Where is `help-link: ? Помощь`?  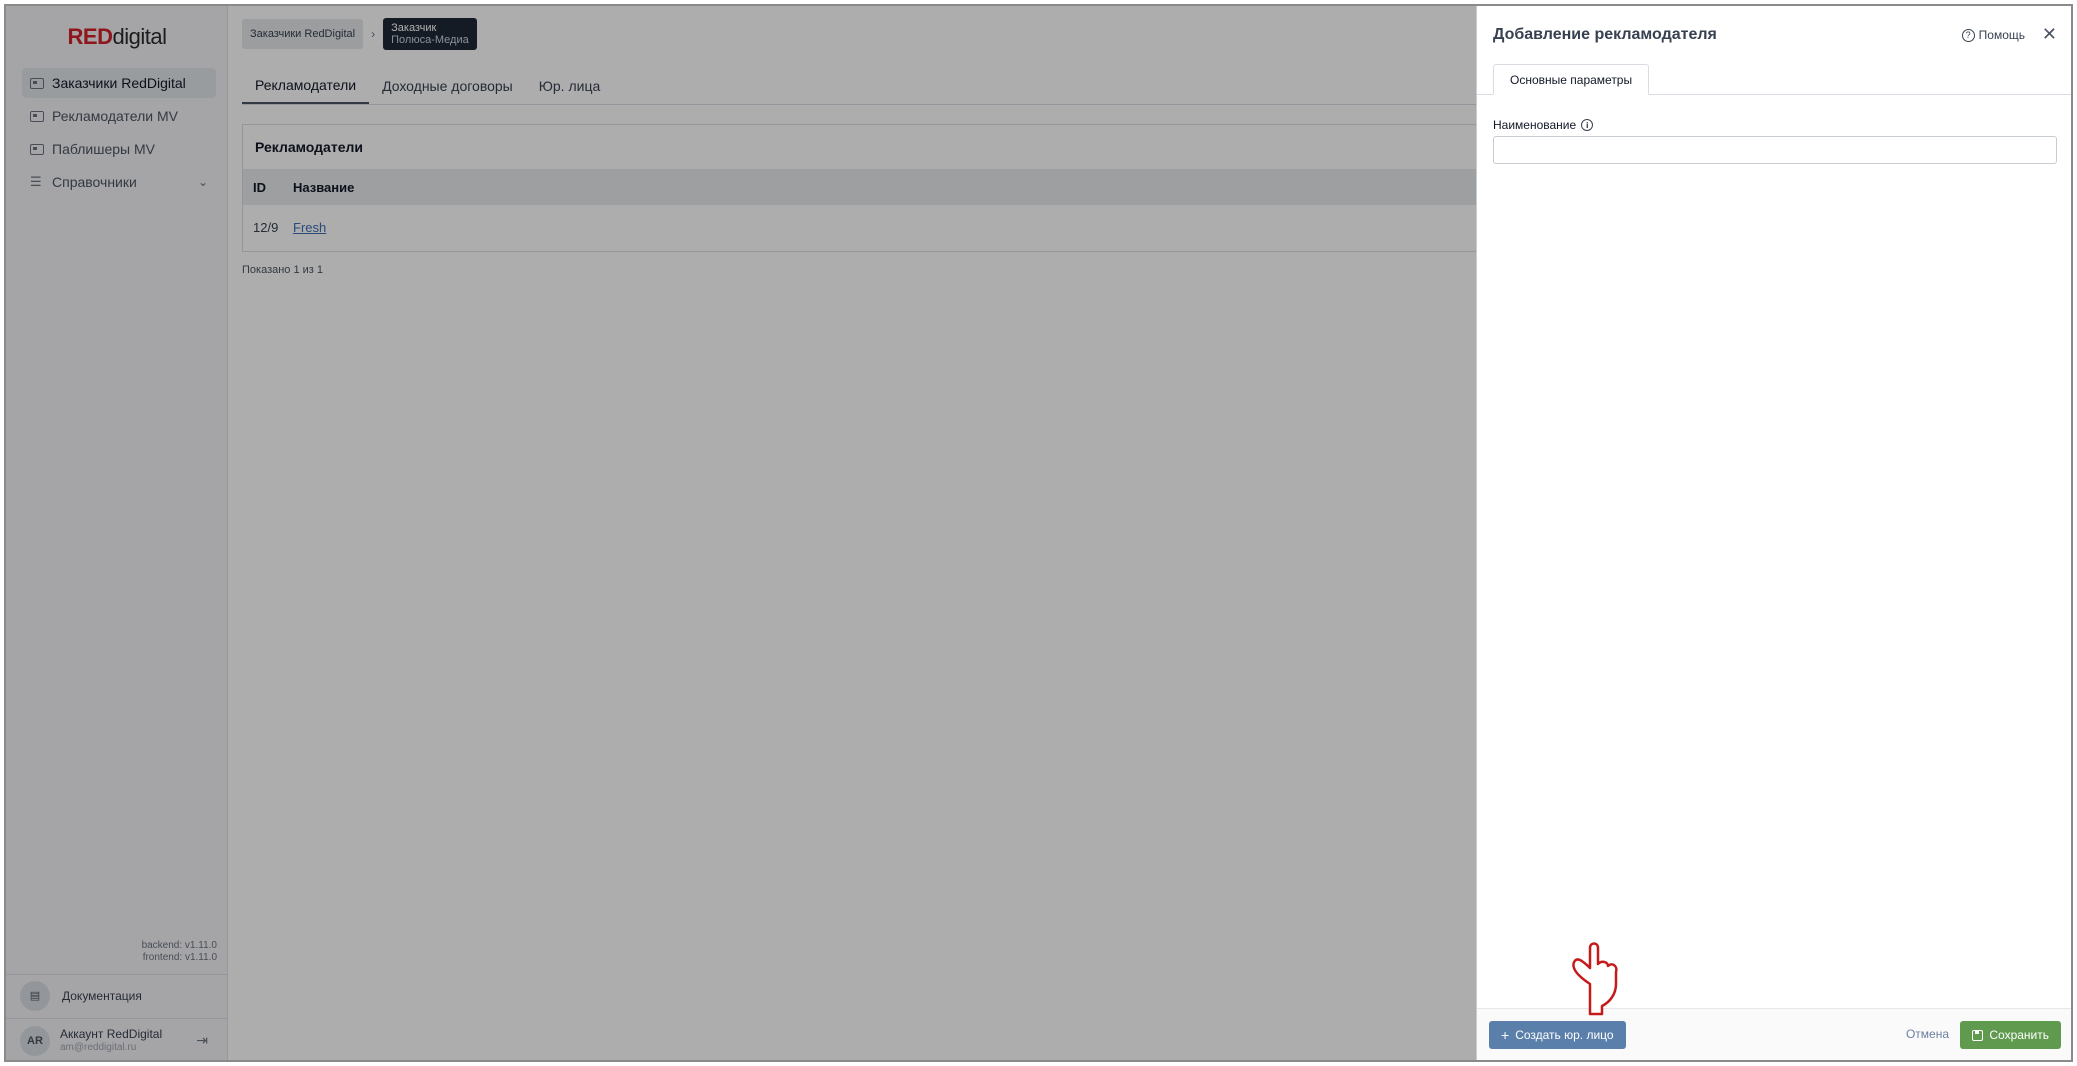 help-link: ? Помощь is located at coordinates (1993, 35).